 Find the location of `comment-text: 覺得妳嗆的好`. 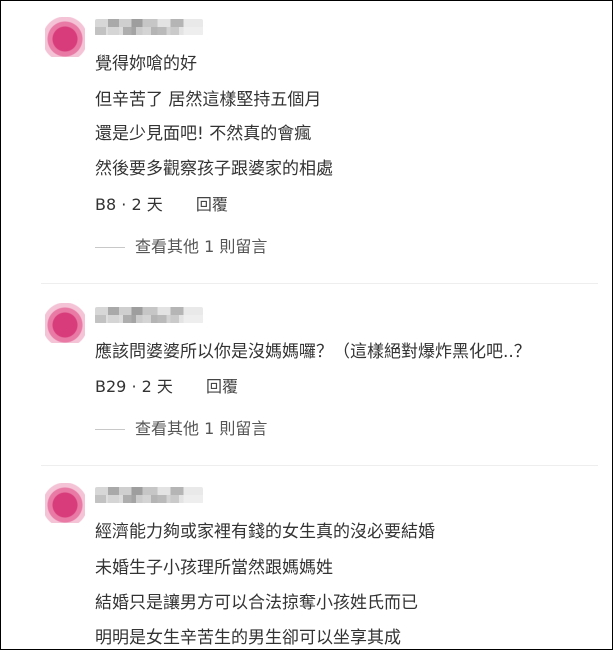

comment-text: 覺得妳嗆的好 is located at coordinates (146, 64).